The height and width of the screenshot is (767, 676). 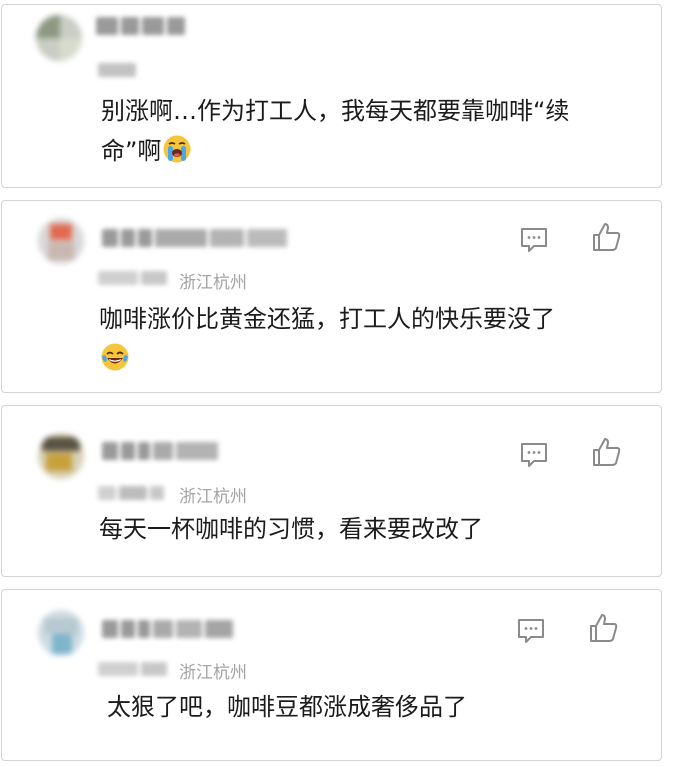 What do you see at coordinates (291, 529) in the screenshot?
I see `comment-text: 每天一杯咖啡的习惯，看来要改改了` at bounding box center [291, 529].